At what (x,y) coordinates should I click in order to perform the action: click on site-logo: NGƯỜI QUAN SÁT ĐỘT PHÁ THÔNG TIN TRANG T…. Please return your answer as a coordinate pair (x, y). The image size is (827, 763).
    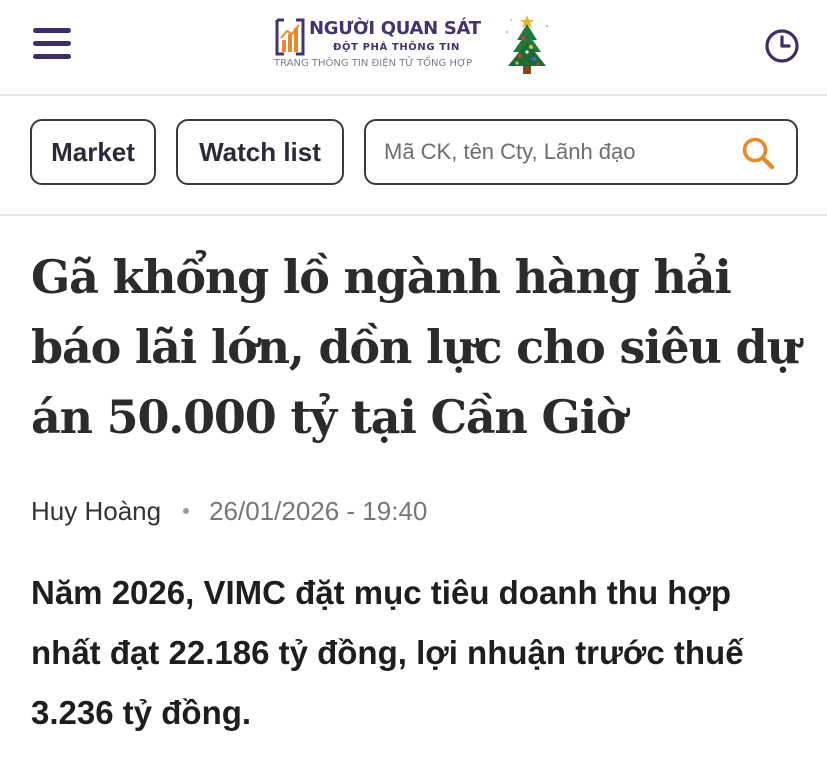
    Looking at the image, I should click on (415, 44).